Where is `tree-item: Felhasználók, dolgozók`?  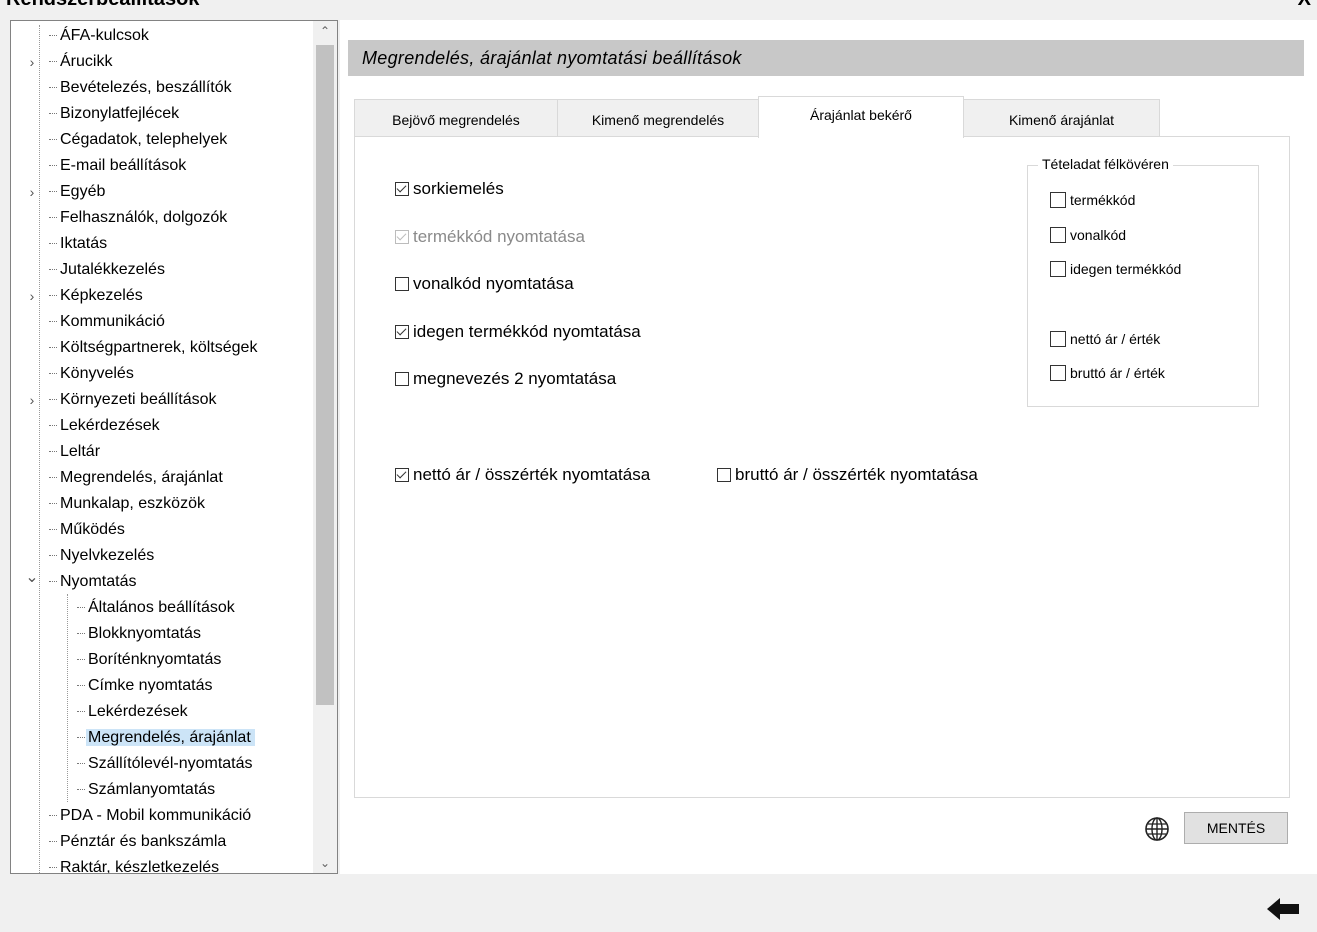
tree-item: Felhasználók, dolgozók is located at coordinates (140, 218).